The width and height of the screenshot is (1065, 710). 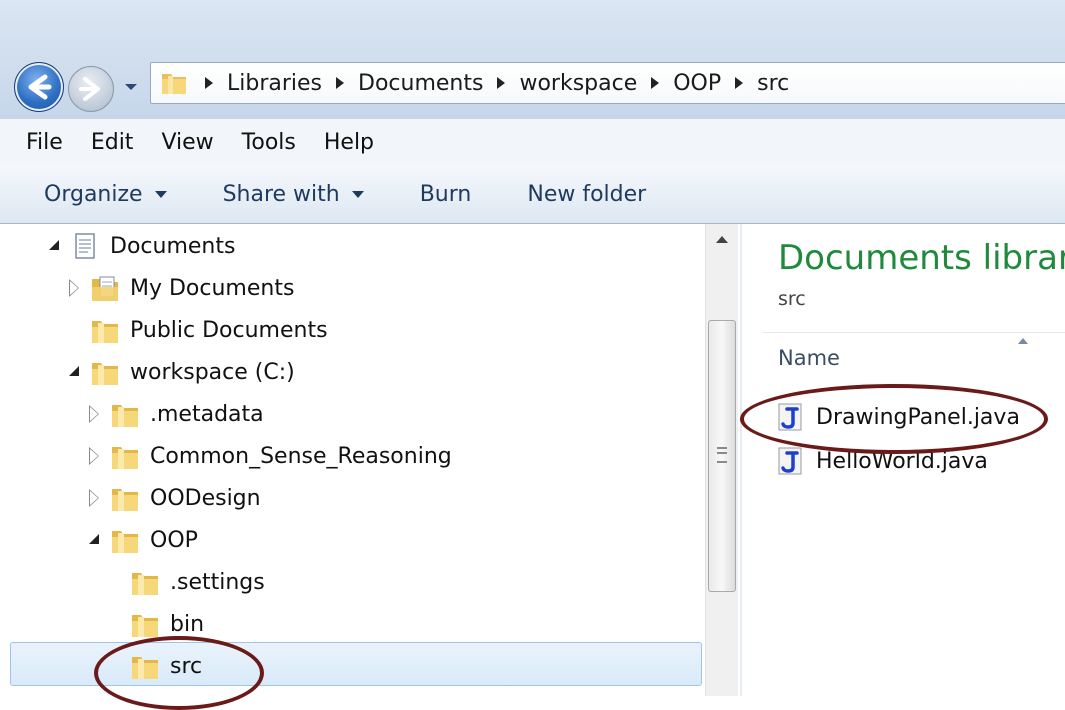 What do you see at coordinates (586, 194) in the screenshot?
I see `new-folder-button: New folder` at bounding box center [586, 194].